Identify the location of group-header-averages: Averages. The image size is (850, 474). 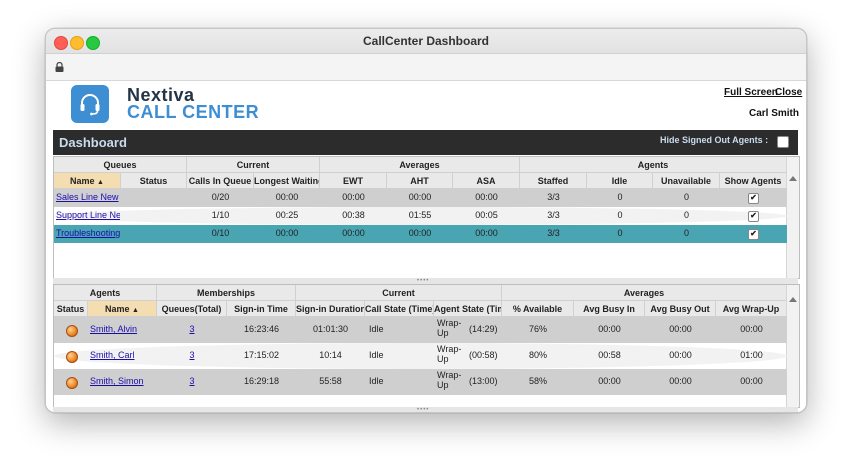
(644, 293).